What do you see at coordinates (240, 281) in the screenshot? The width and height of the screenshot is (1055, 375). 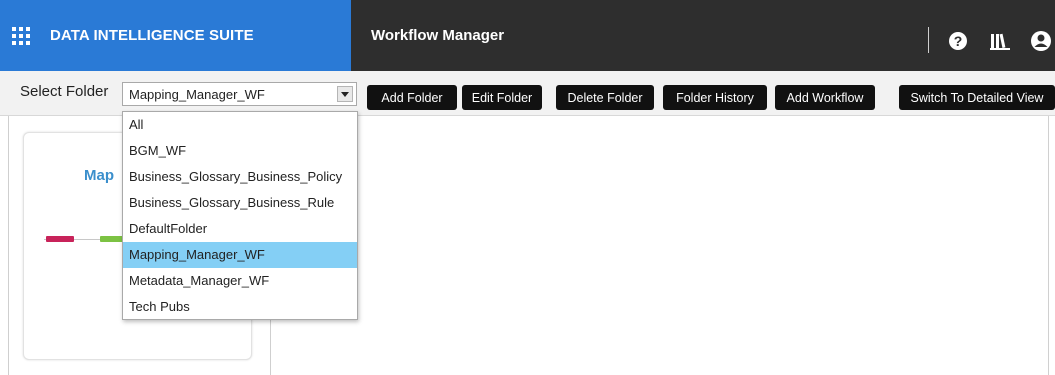 I see `folder-option-metadata-manager: Metadata_Manager_WF` at bounding box center [240, 281].